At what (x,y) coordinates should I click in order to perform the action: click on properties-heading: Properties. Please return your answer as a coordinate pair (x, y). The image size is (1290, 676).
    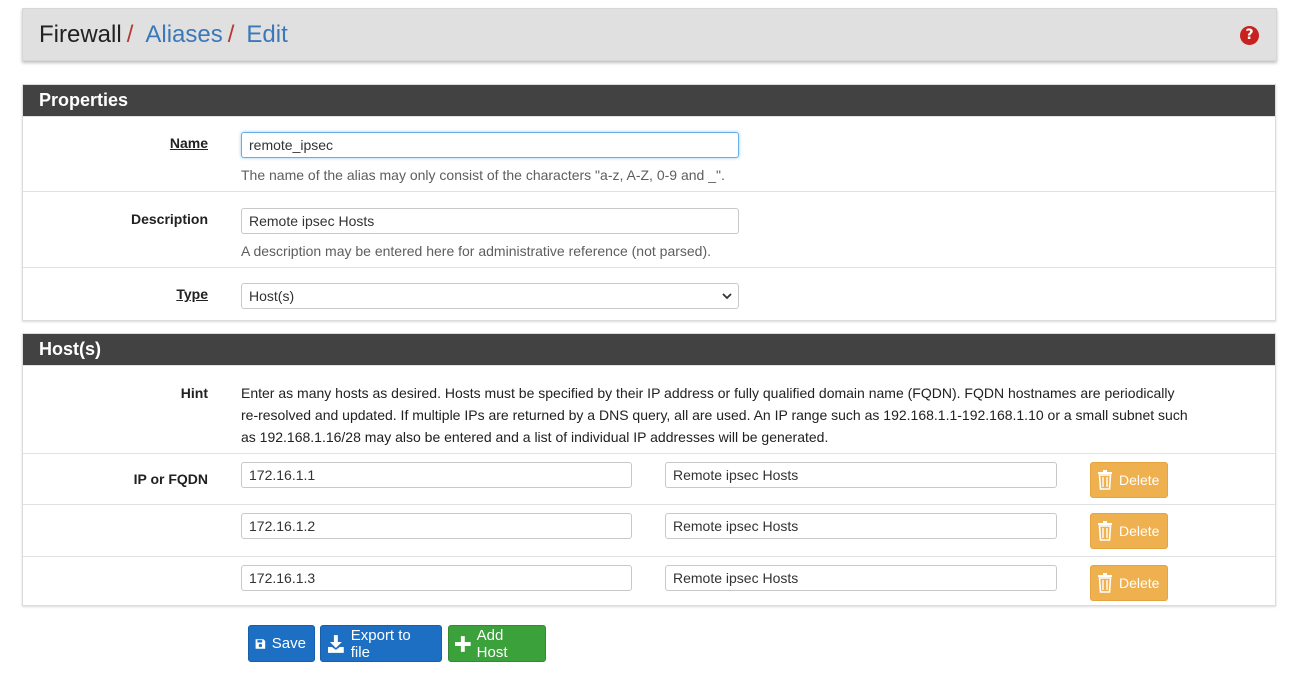
    Looking at the image, I should click on (649, 100).